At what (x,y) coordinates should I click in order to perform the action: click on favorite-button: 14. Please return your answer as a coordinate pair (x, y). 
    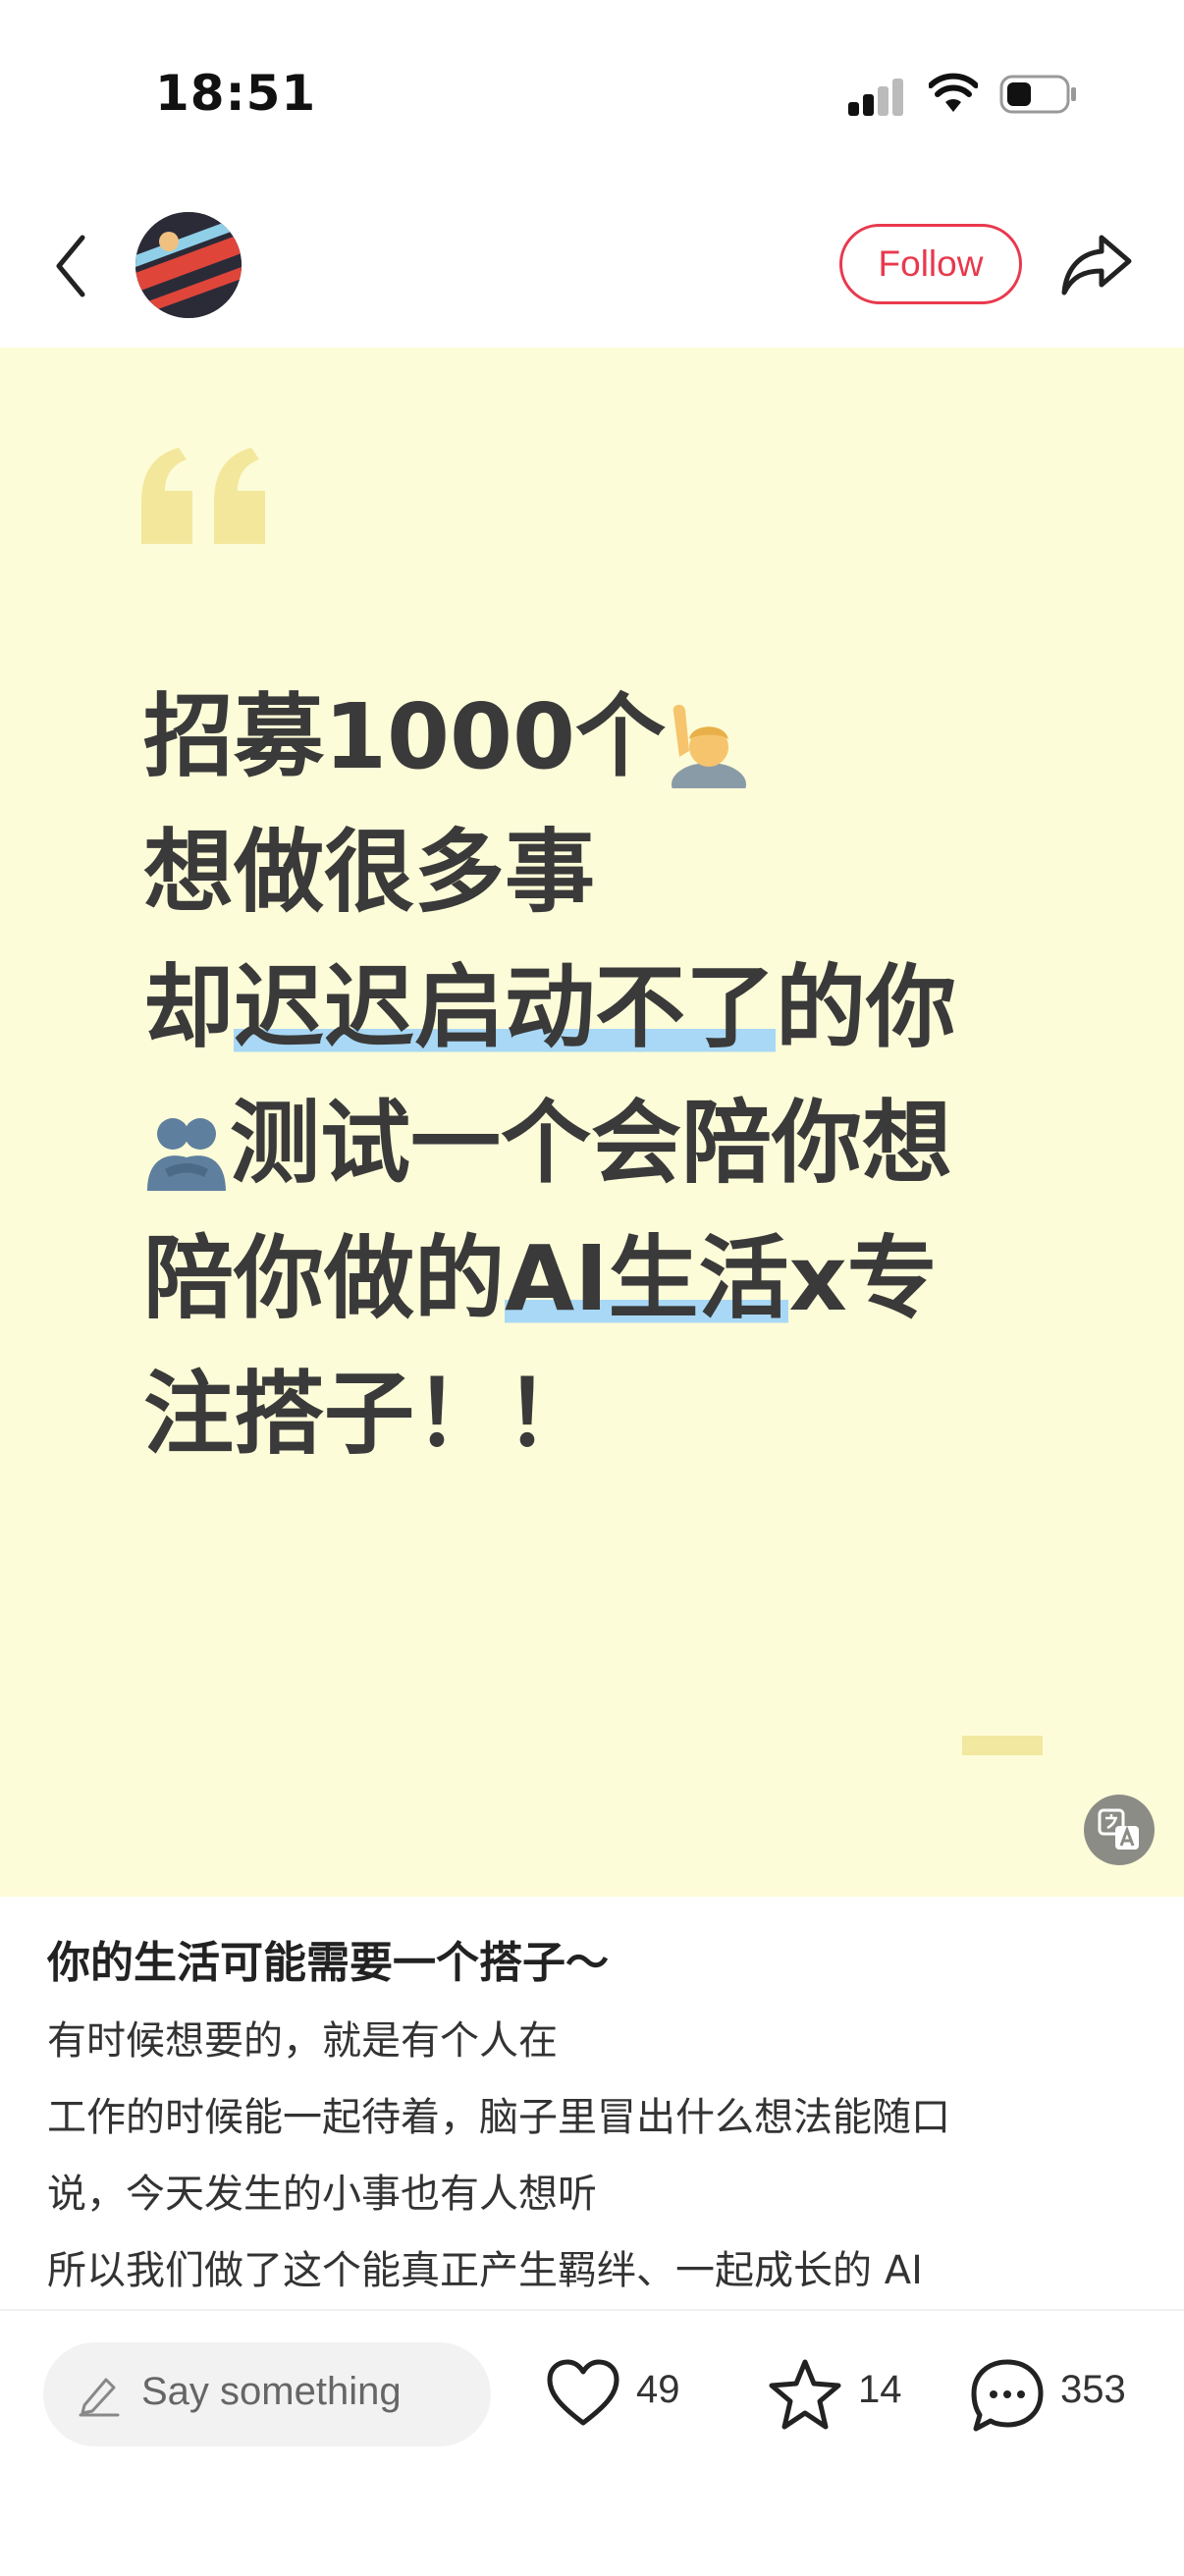
    Looking at the image, I should click on (836, 2397).